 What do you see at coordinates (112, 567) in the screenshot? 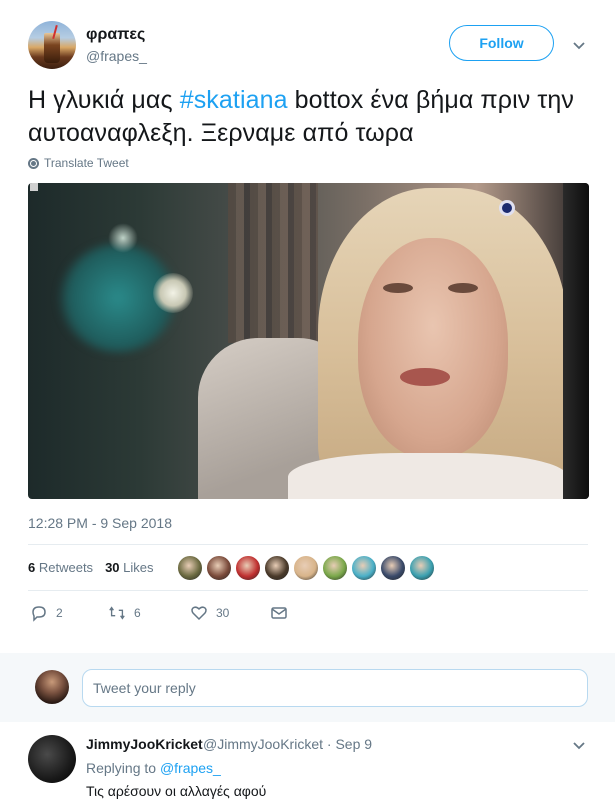
I see `likes-count: 30` at bounding box center [112, 567].